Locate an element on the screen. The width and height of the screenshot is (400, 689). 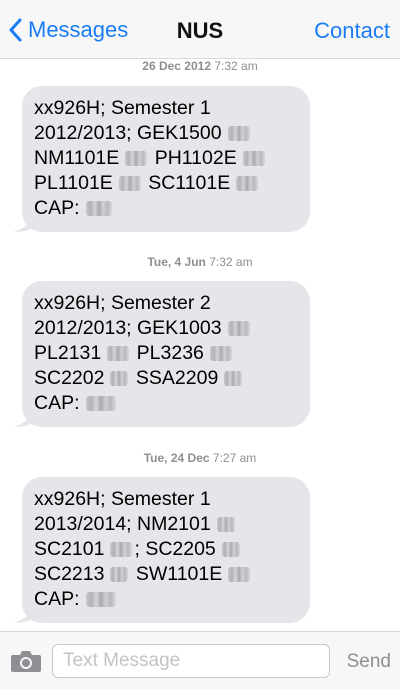
message-line: SC2202 SSA2209 is located at coordinates (167, 378).